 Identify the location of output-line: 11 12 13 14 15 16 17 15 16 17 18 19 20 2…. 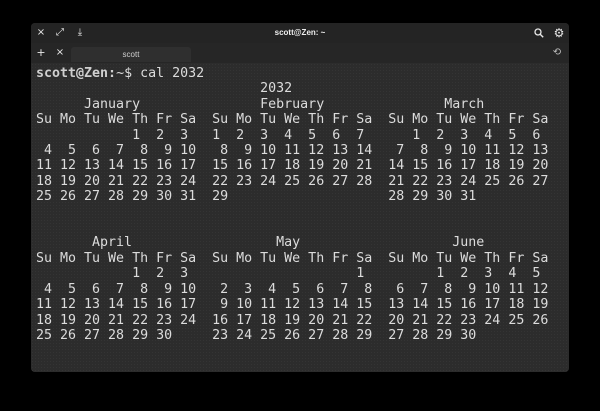
(292, 166).